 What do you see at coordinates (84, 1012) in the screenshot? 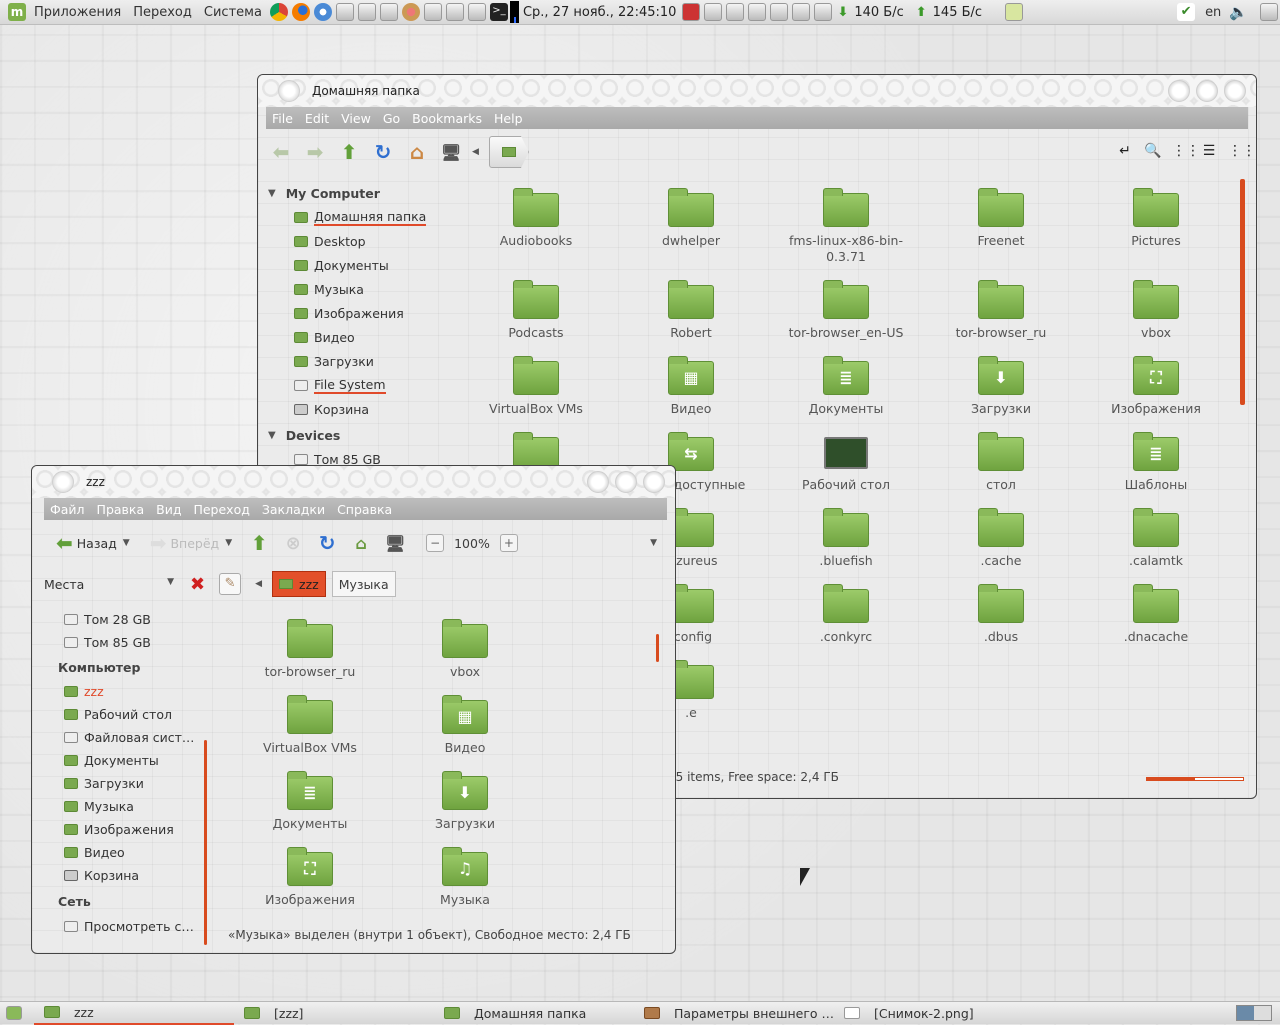
I see `taskbar-label: zzz` at bounding box center [84, 1012].